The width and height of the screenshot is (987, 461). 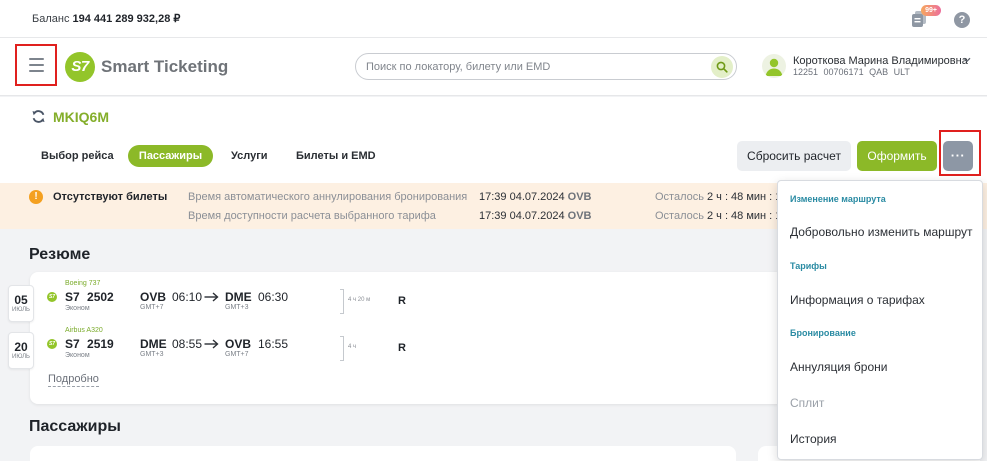 I want to click on destination-timezone: GMT+3, so click(x=237, y=307).